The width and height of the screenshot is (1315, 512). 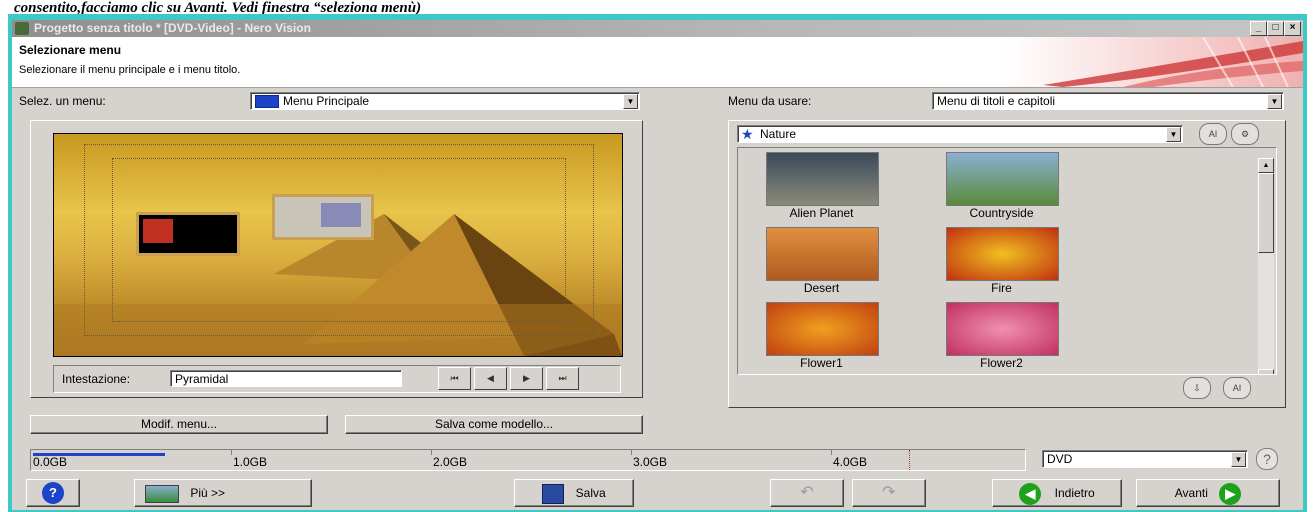 I want to click on heading-input: Pyramidal, so click(x=286, y=378).